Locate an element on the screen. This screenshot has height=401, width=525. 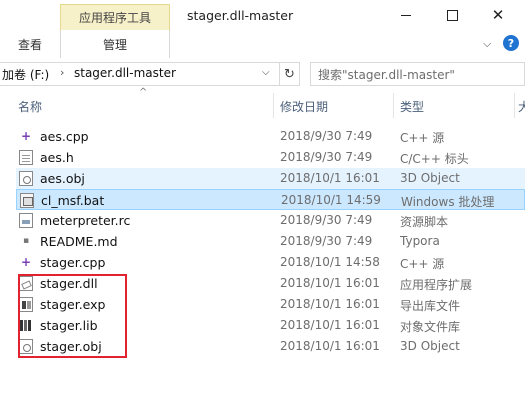
window-title: stager.dll-master is located at coordinates (240, 15).